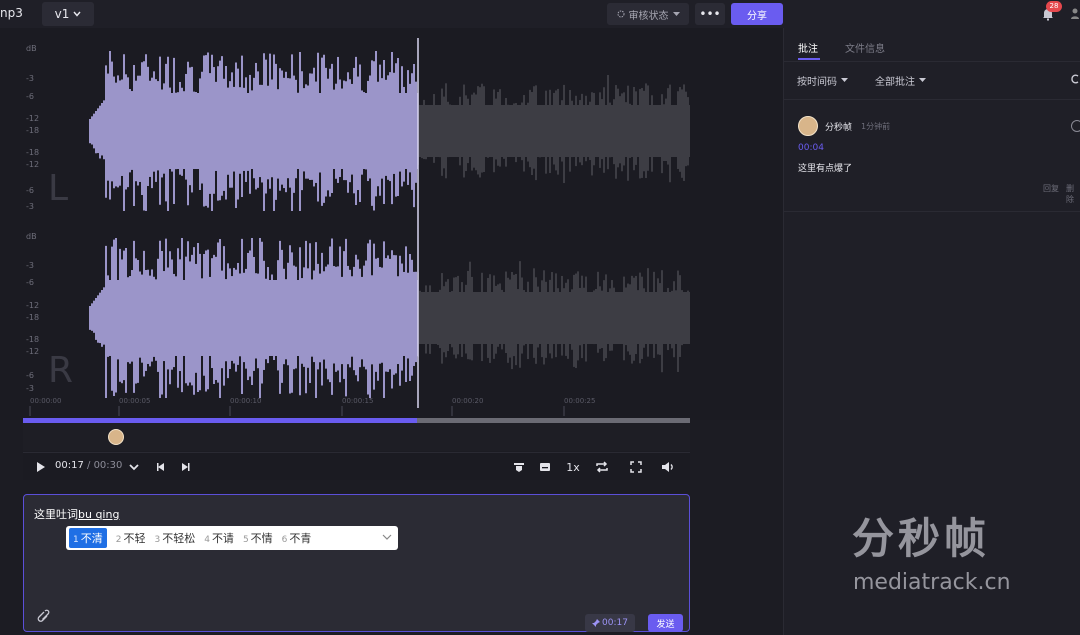  Describe the element at coordinates (808, 47) in the screenshot. I see `tab-comments: 批注` at that location.